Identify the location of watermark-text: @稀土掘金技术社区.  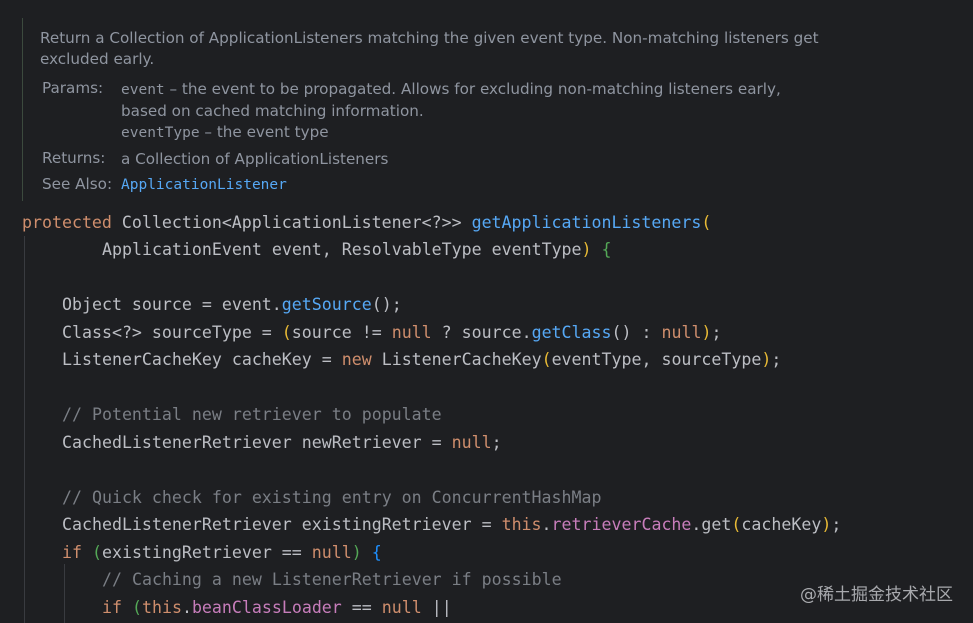
(876, 595).